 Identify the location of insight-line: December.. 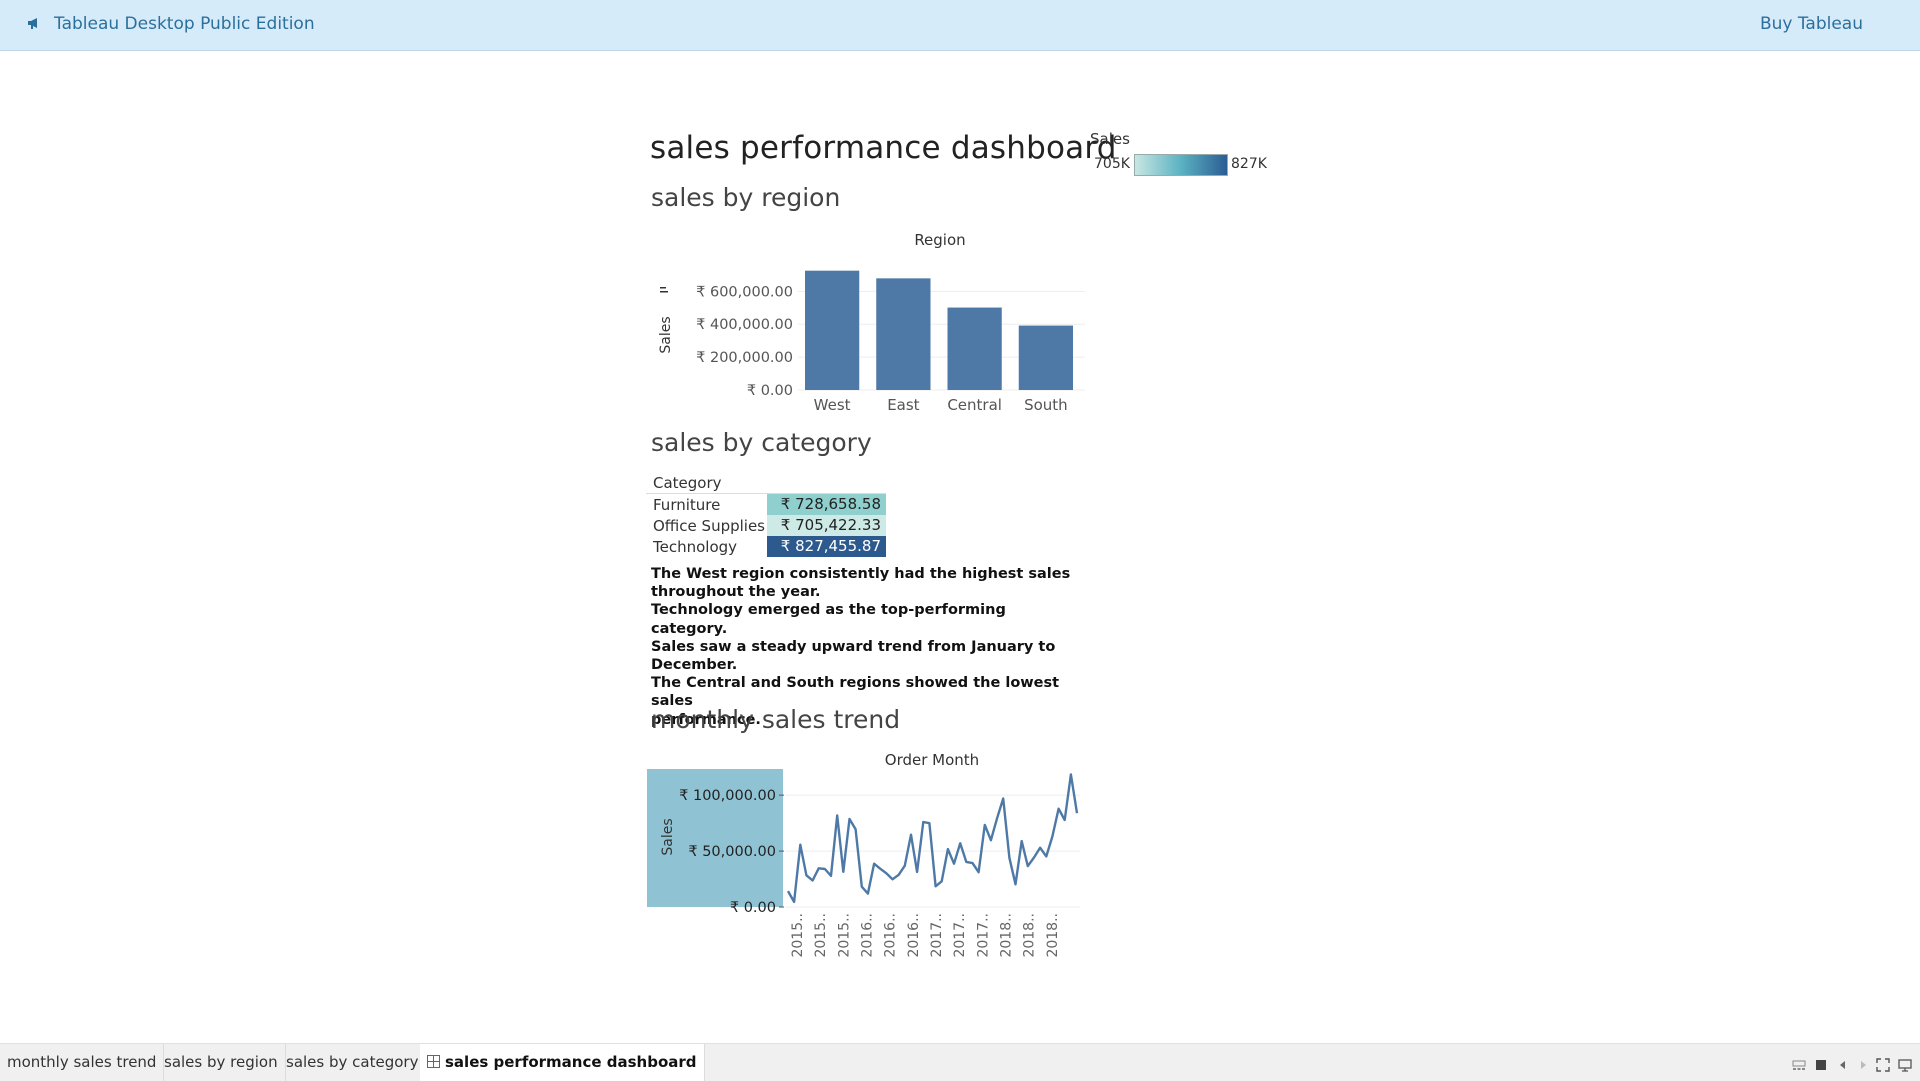
(694, 665).